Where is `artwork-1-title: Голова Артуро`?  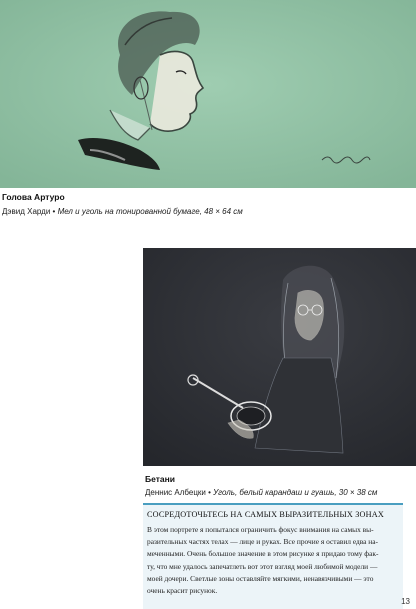
artwork-1-title: Голова Артуро is located at coordinates (33, 197).